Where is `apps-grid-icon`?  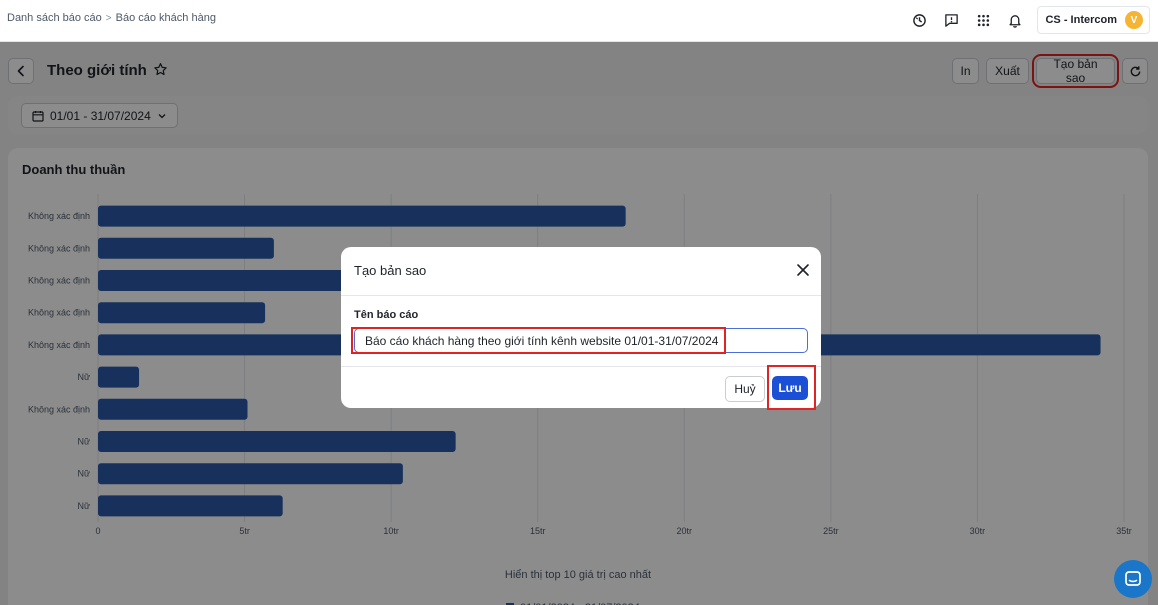 apps-grid-icon is located at coordinates (983, 20).